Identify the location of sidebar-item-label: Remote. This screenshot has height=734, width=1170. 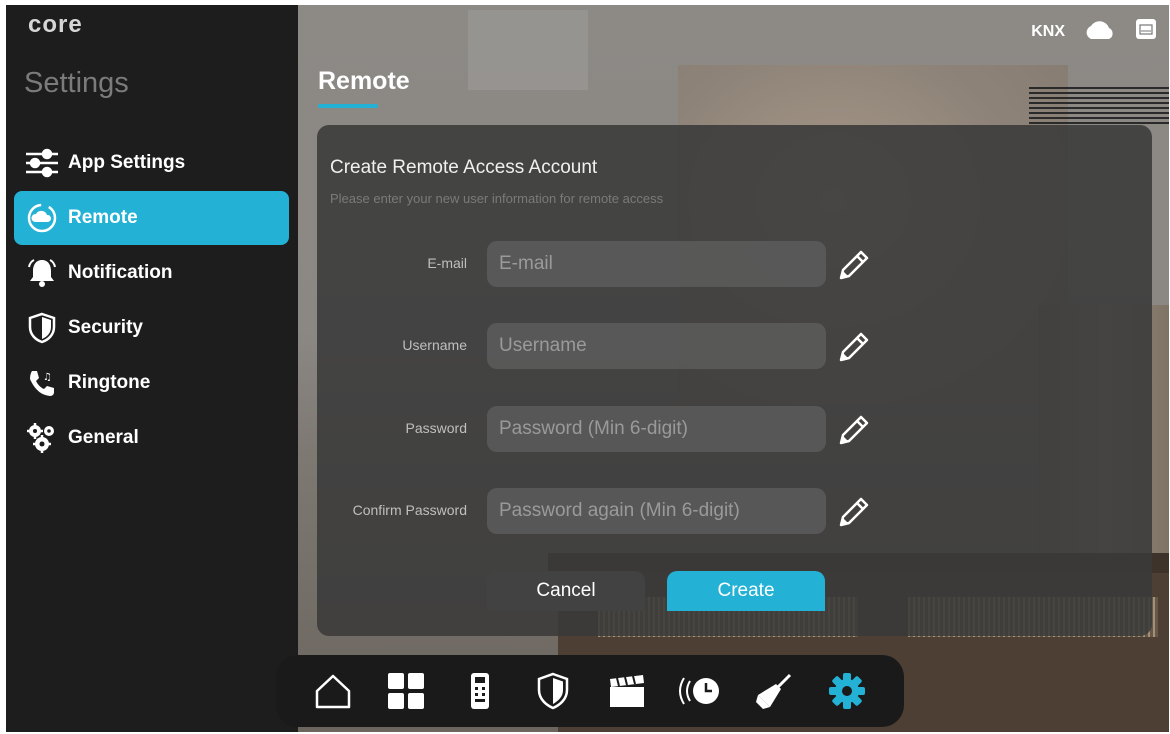
(103, 217).